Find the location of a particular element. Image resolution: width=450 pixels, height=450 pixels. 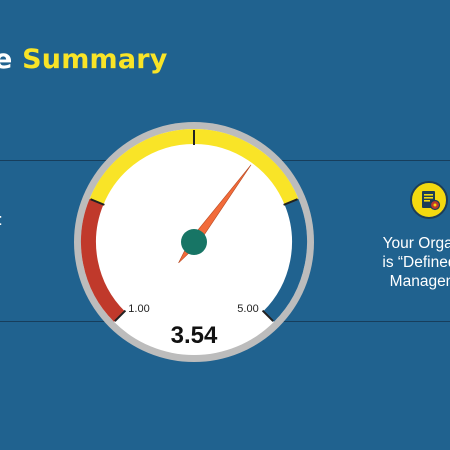

gauge-max-label: 5.00 is located at coordinates (247, 309).